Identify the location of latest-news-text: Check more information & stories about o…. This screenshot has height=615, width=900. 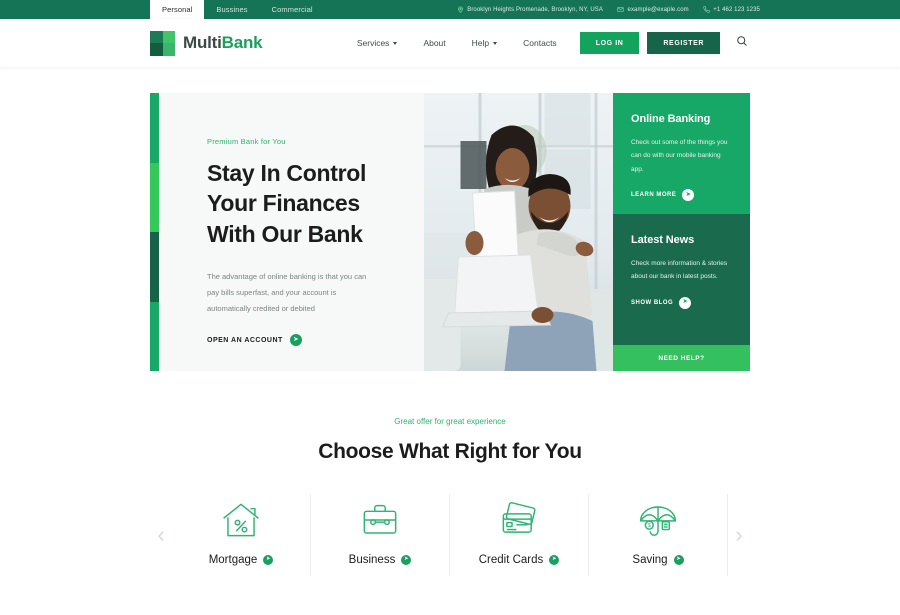
(679, 270).